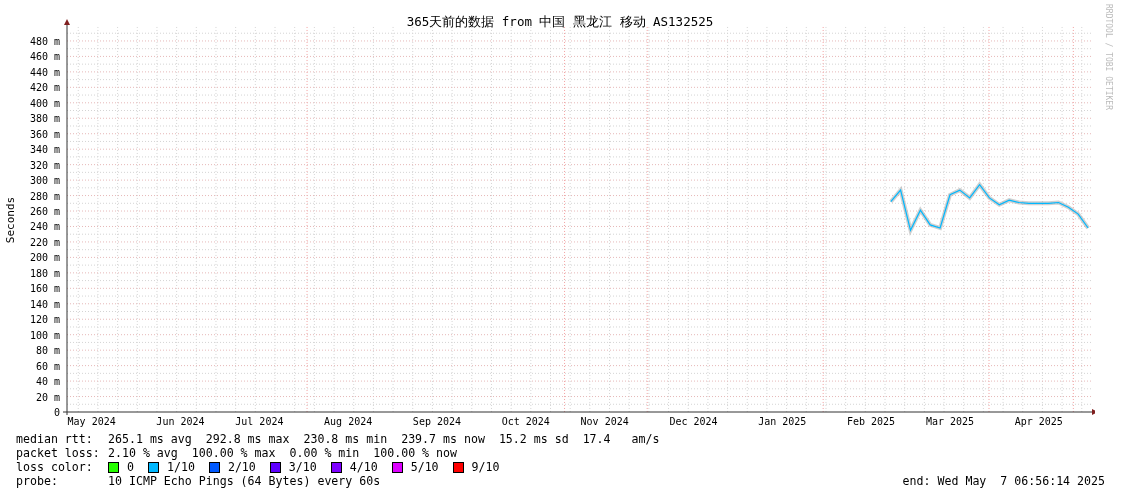 The width and height of the screenshot is (1121, 494). What do you see at coordinates (47, 351) in the screenshot?
I see `y-tick-label: 80 m` at bounding box center [47, 351].